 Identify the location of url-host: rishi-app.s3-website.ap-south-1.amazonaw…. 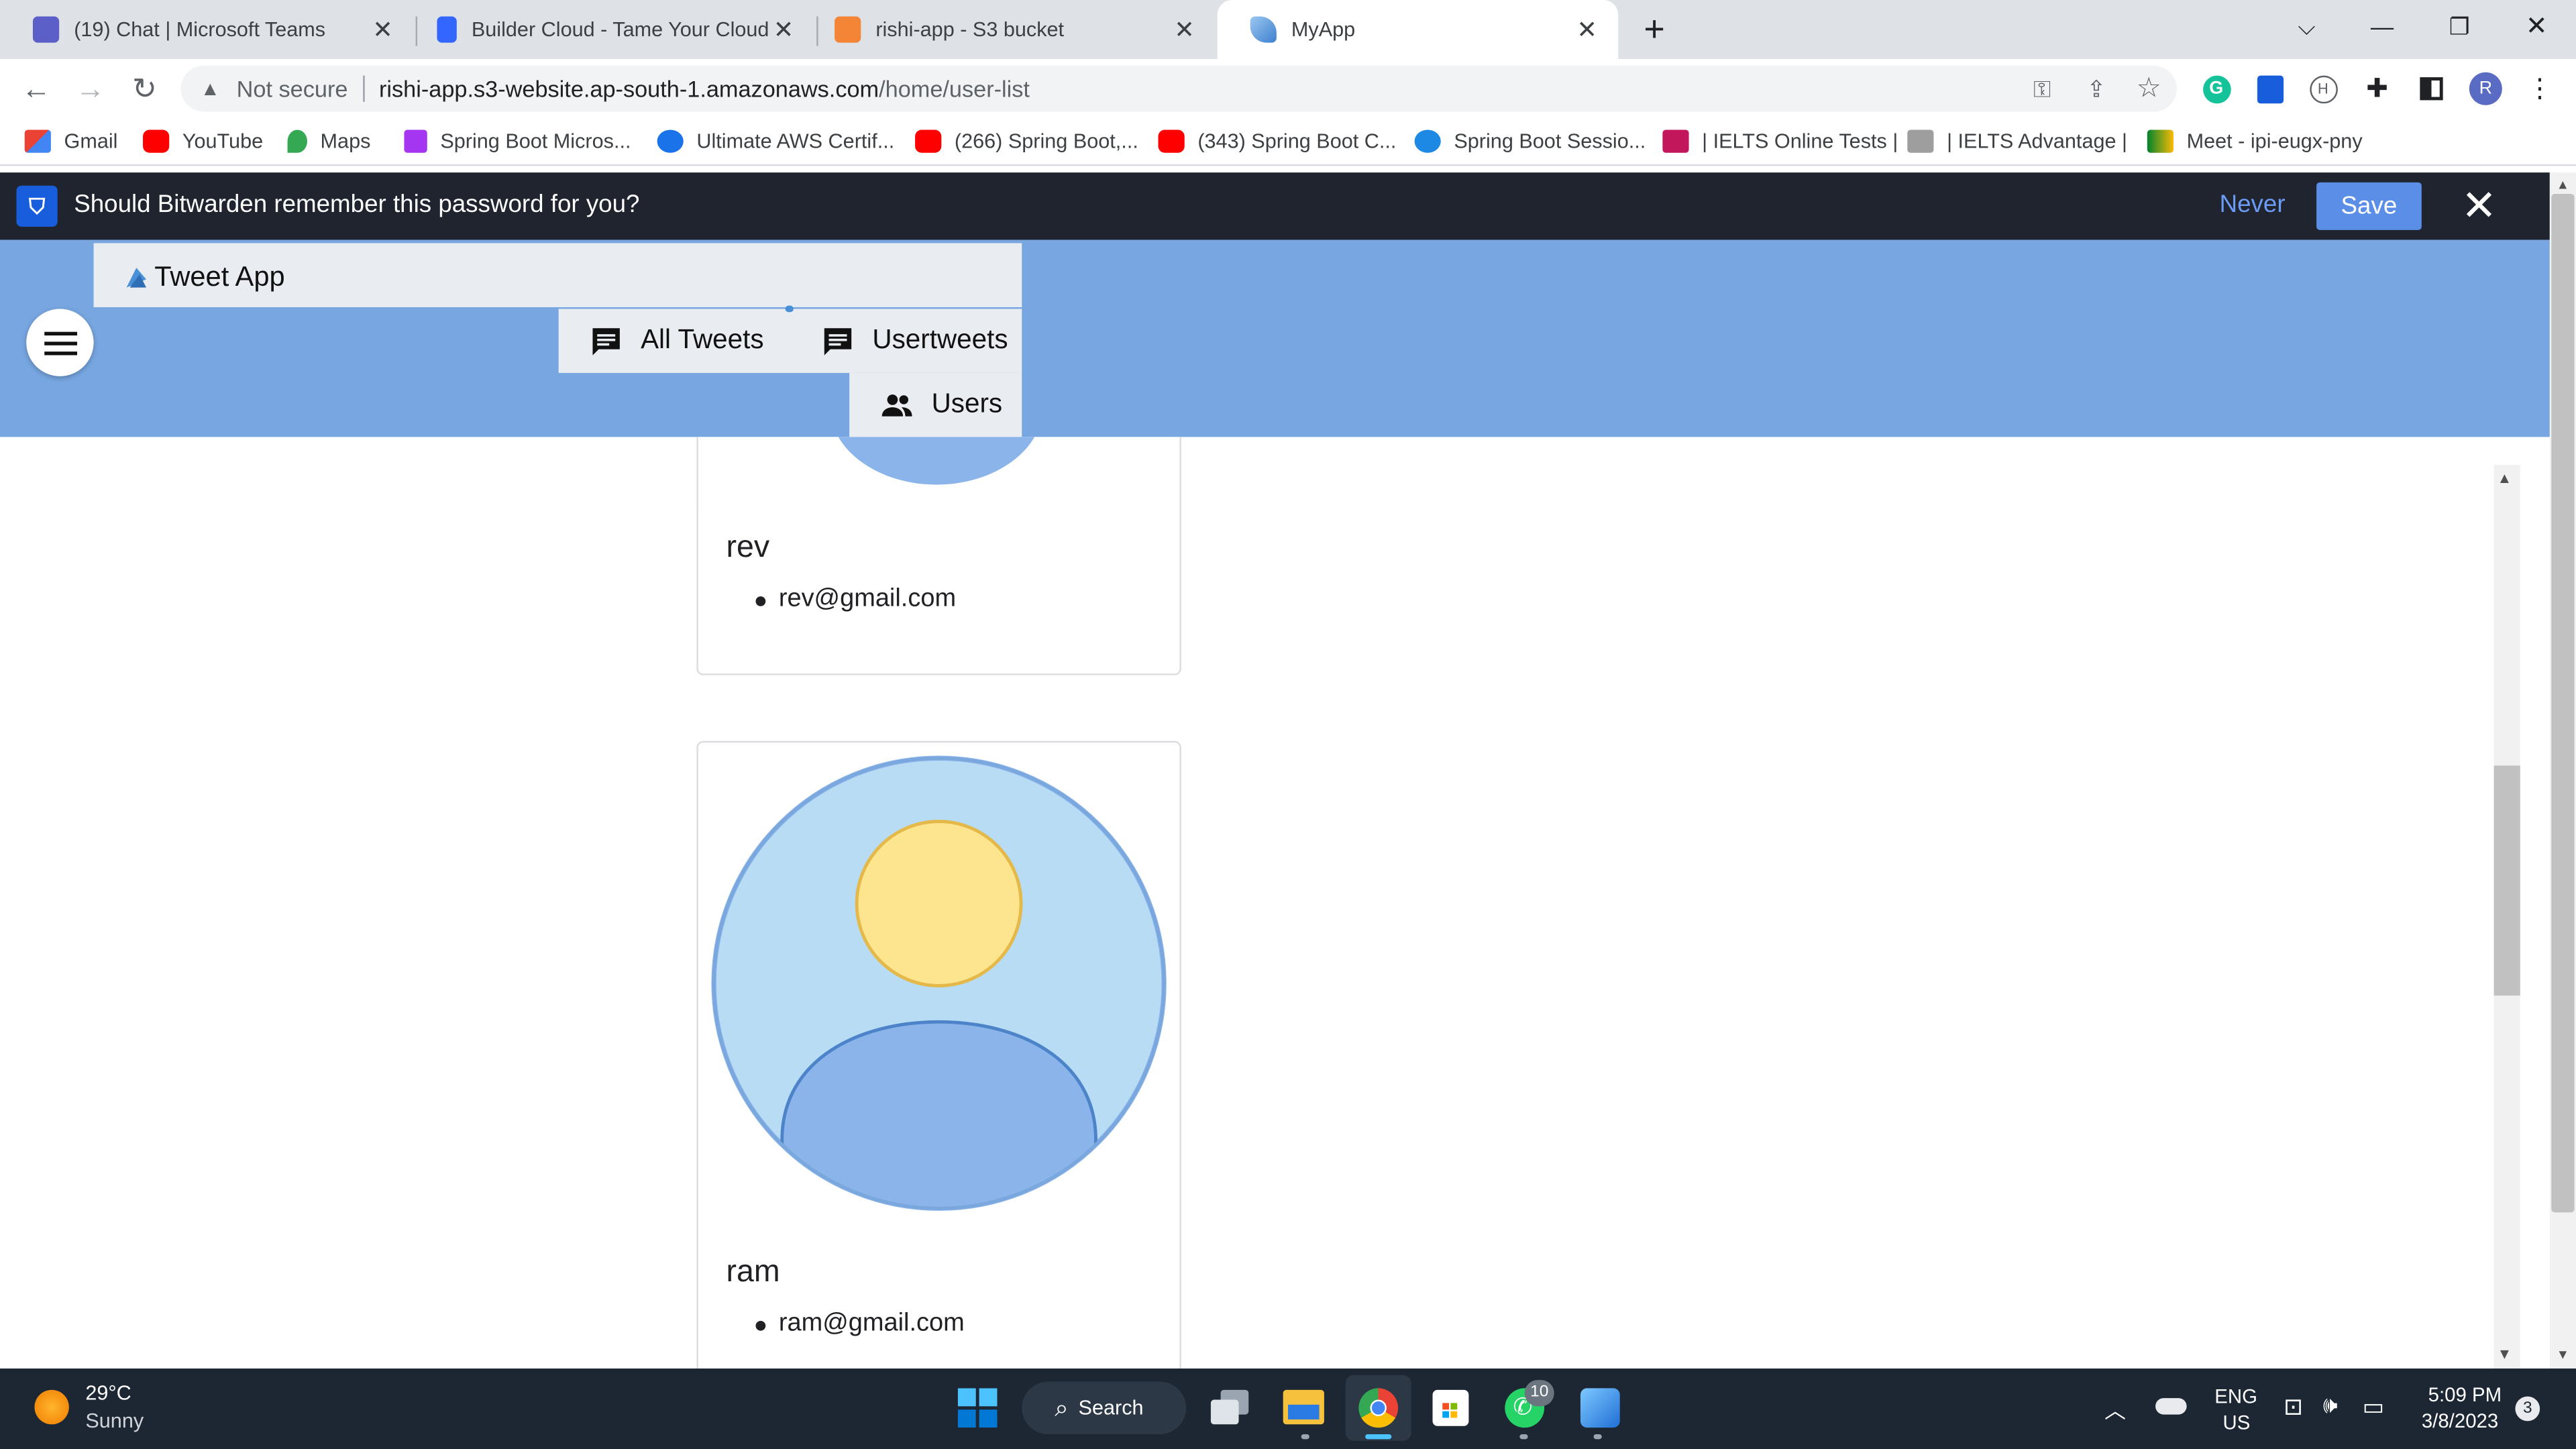
(628, 88).